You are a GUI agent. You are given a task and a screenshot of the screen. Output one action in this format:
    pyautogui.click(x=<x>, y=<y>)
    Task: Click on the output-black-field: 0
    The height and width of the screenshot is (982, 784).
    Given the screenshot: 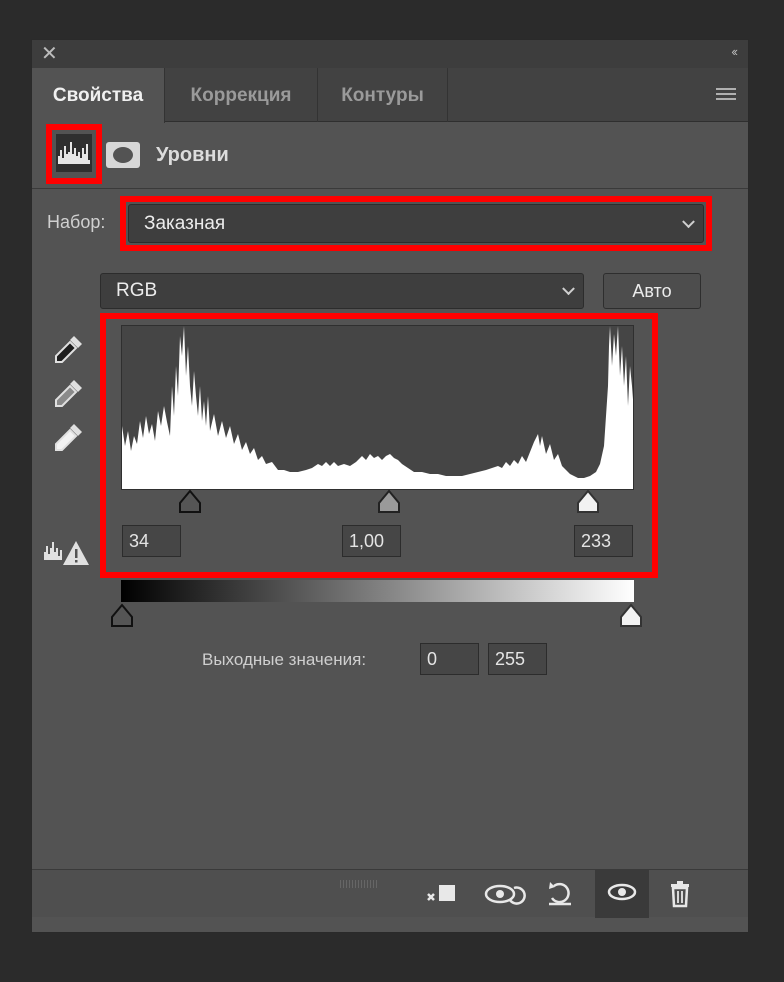 What is the action you would take?
    pyautogui.click(x=449, y=659)
    